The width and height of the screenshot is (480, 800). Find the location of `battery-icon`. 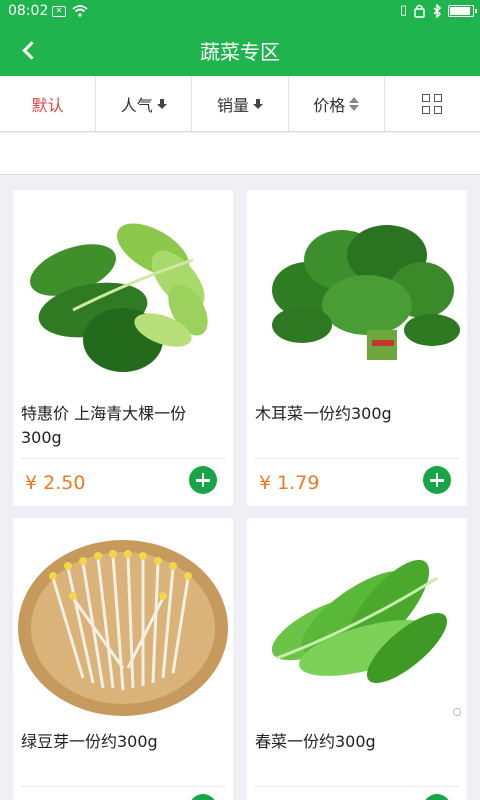

battery-icon is located at coordinates (462, 11).